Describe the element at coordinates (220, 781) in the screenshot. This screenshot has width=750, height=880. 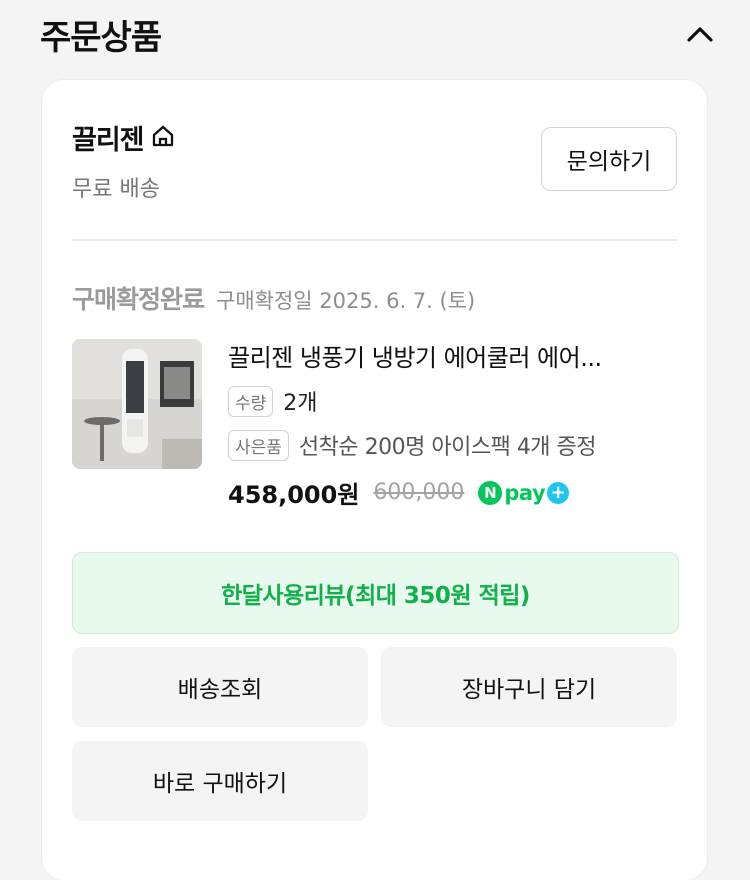
I see `buy-now-button: 바로 구매하기` at that location.